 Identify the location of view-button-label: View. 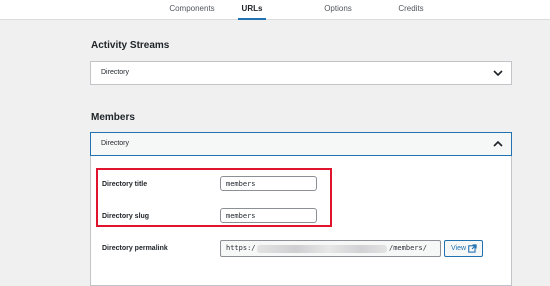
(459, 248).